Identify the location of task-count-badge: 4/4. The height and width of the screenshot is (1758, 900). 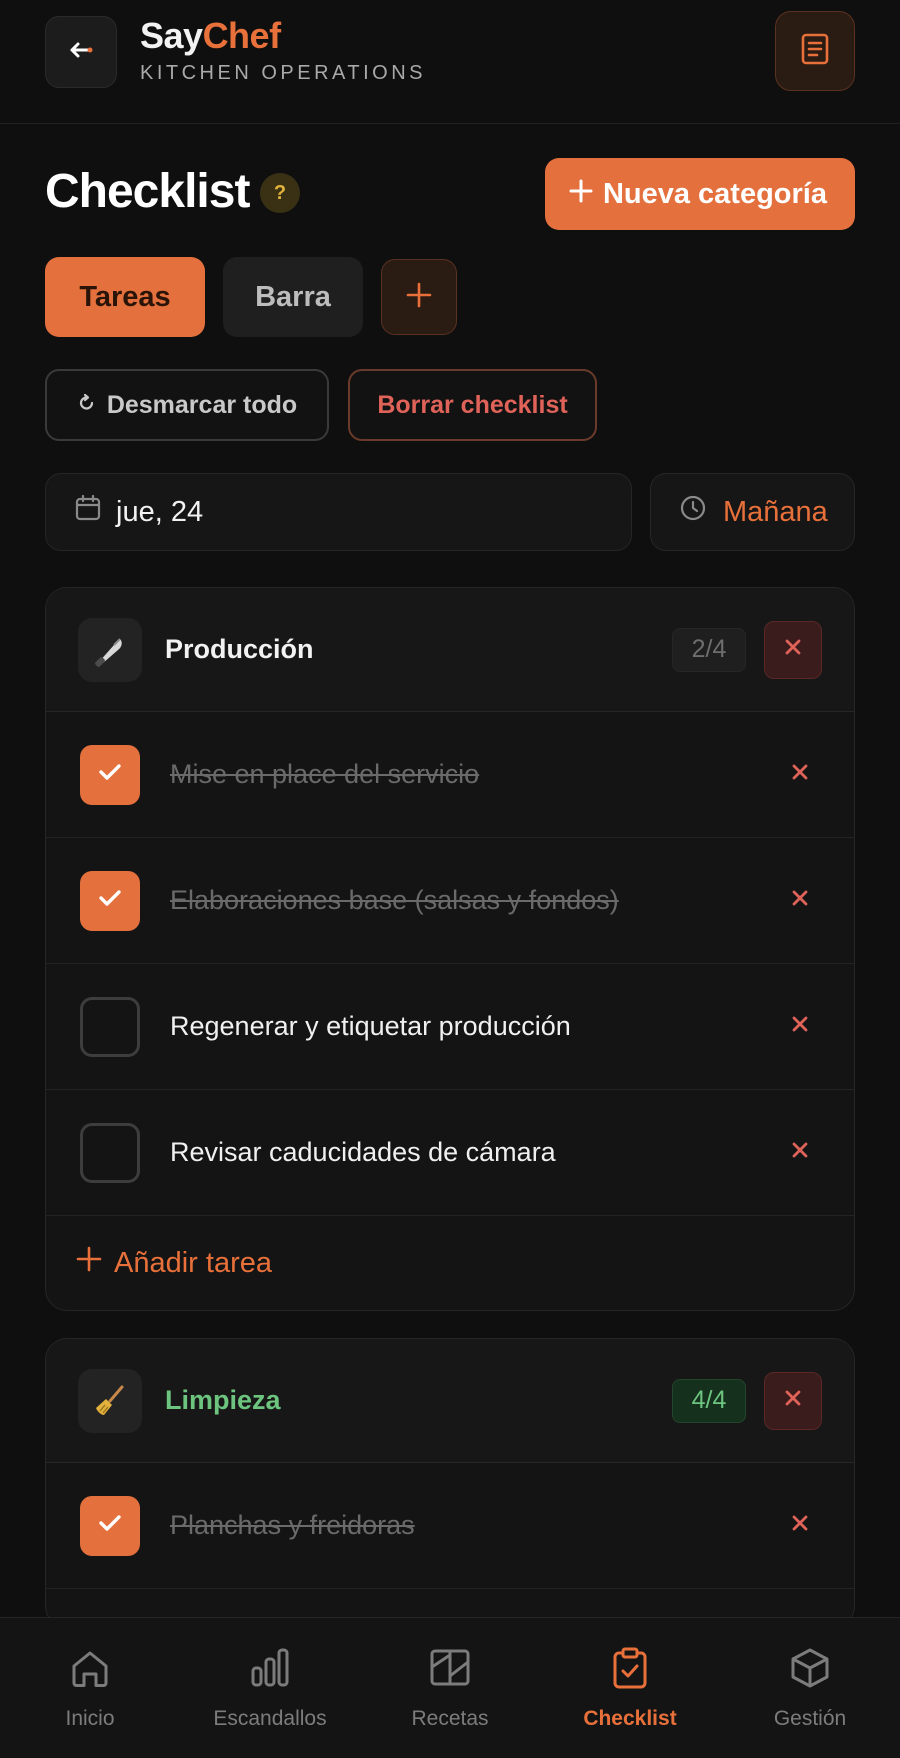
(709, 1400).